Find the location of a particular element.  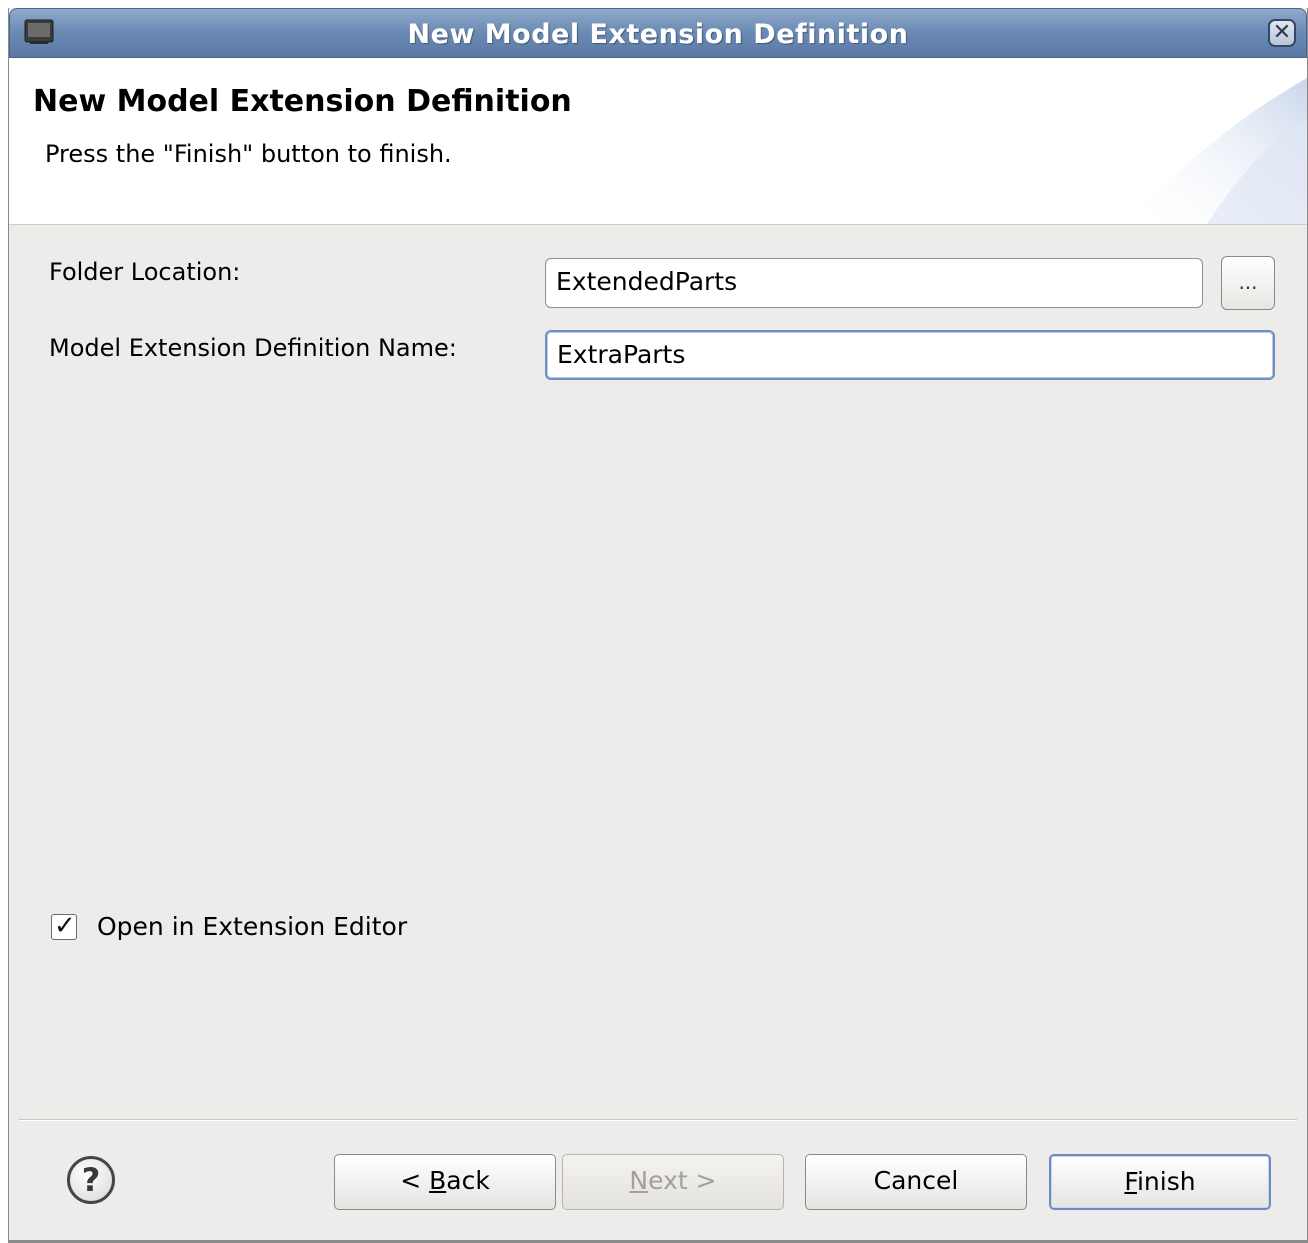

next-button-rest: ext > is located at coordinates (682, 1180).